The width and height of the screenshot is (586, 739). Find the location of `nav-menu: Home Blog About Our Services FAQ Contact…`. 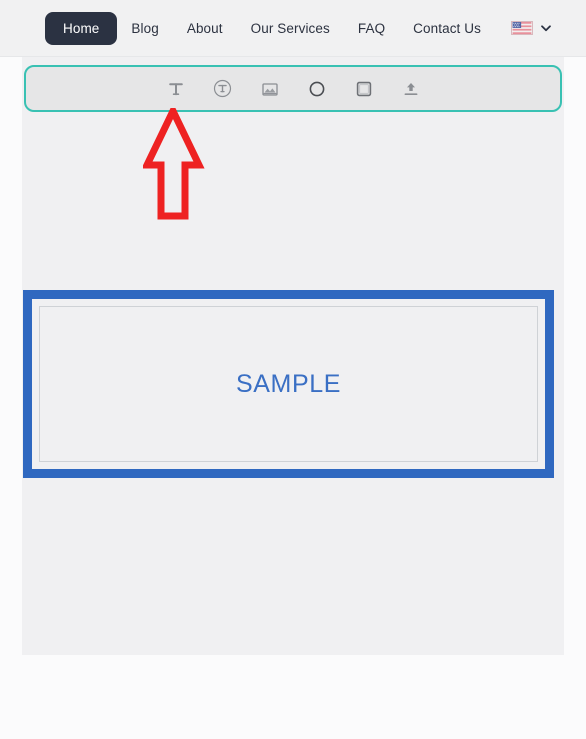

nav-menu: Home Blog About Our Services FAQ Contact… is located at coordinates (276, 28).